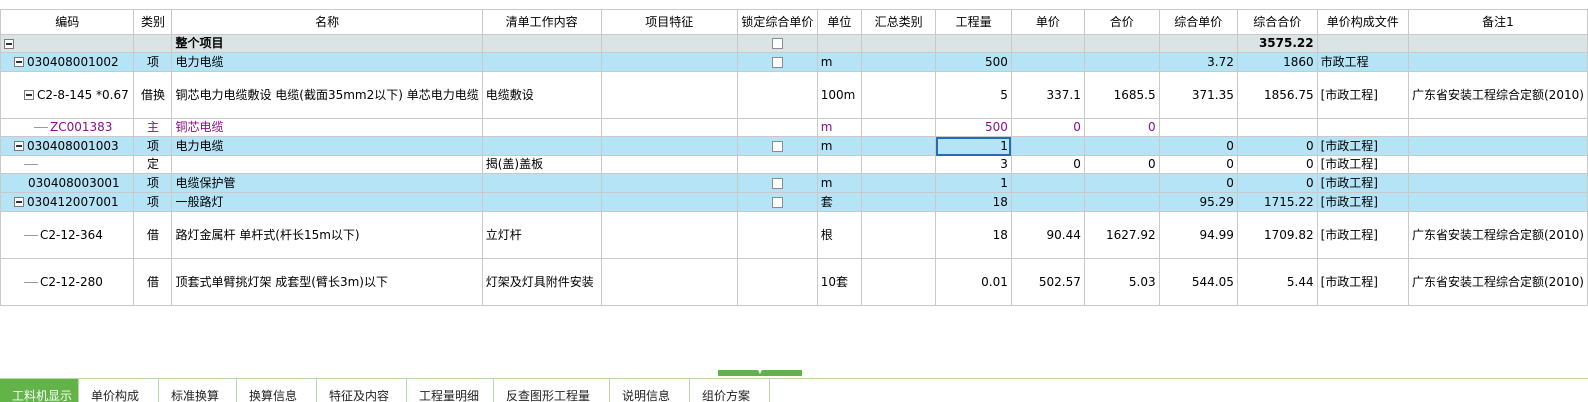  What do you see at coordinates (327, 282) in the screenshot?
I see `name-cell: 顶套式单臂挑灯架 成套型(臂长3m)以下` at bounding box center [327, 282].